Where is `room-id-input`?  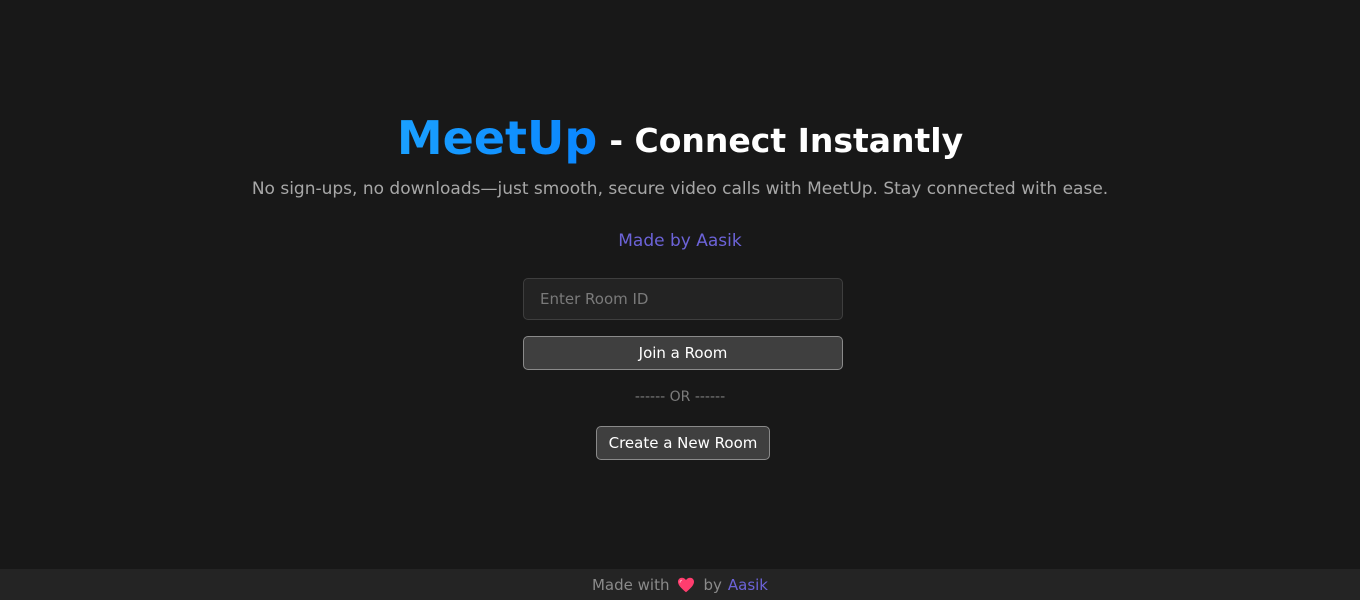 room-id-input is located at coordinates (683, 299).